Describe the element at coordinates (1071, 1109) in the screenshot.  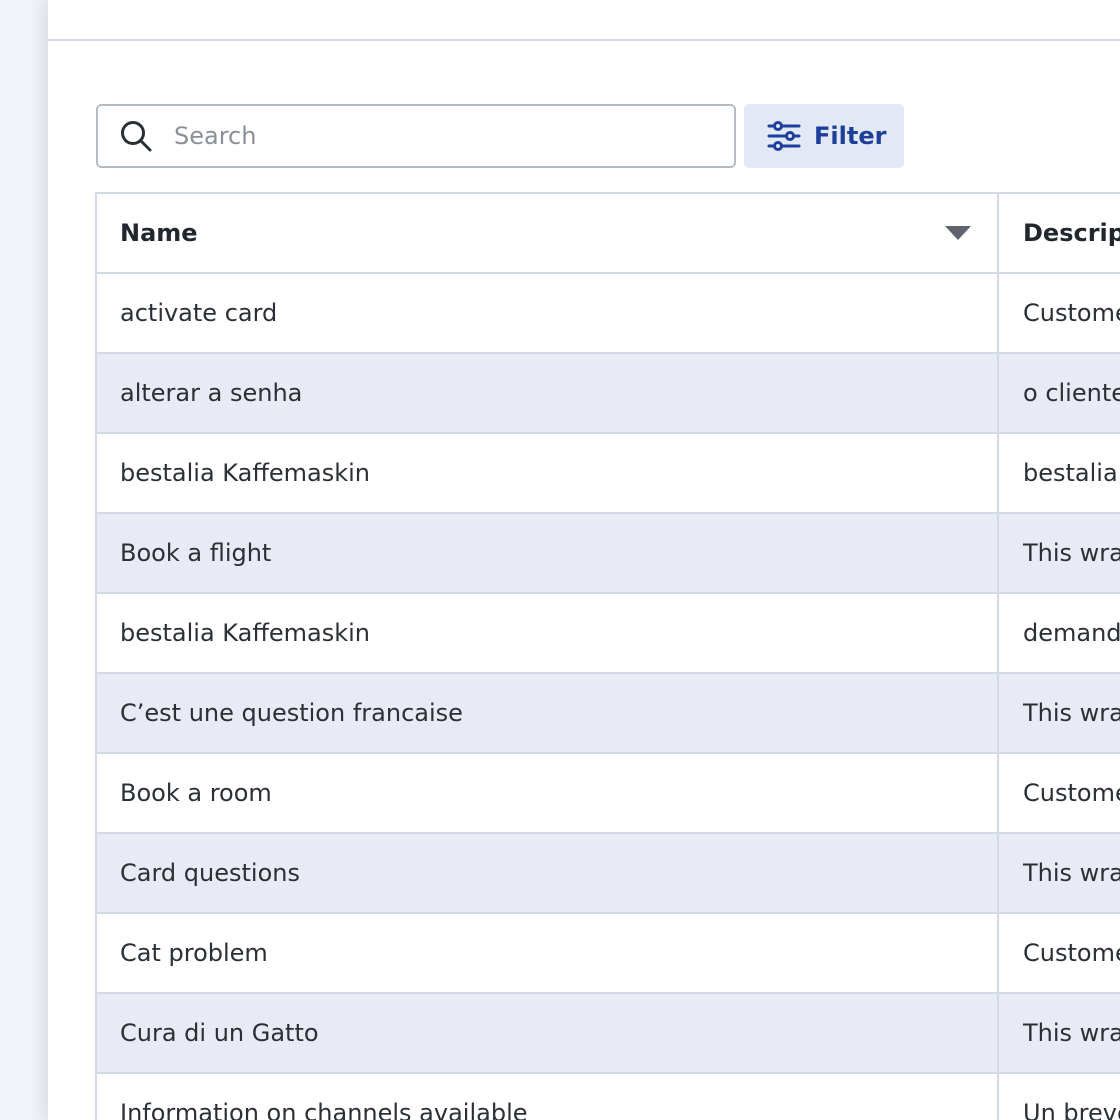
I see `description-cell: Un breve` at that location.